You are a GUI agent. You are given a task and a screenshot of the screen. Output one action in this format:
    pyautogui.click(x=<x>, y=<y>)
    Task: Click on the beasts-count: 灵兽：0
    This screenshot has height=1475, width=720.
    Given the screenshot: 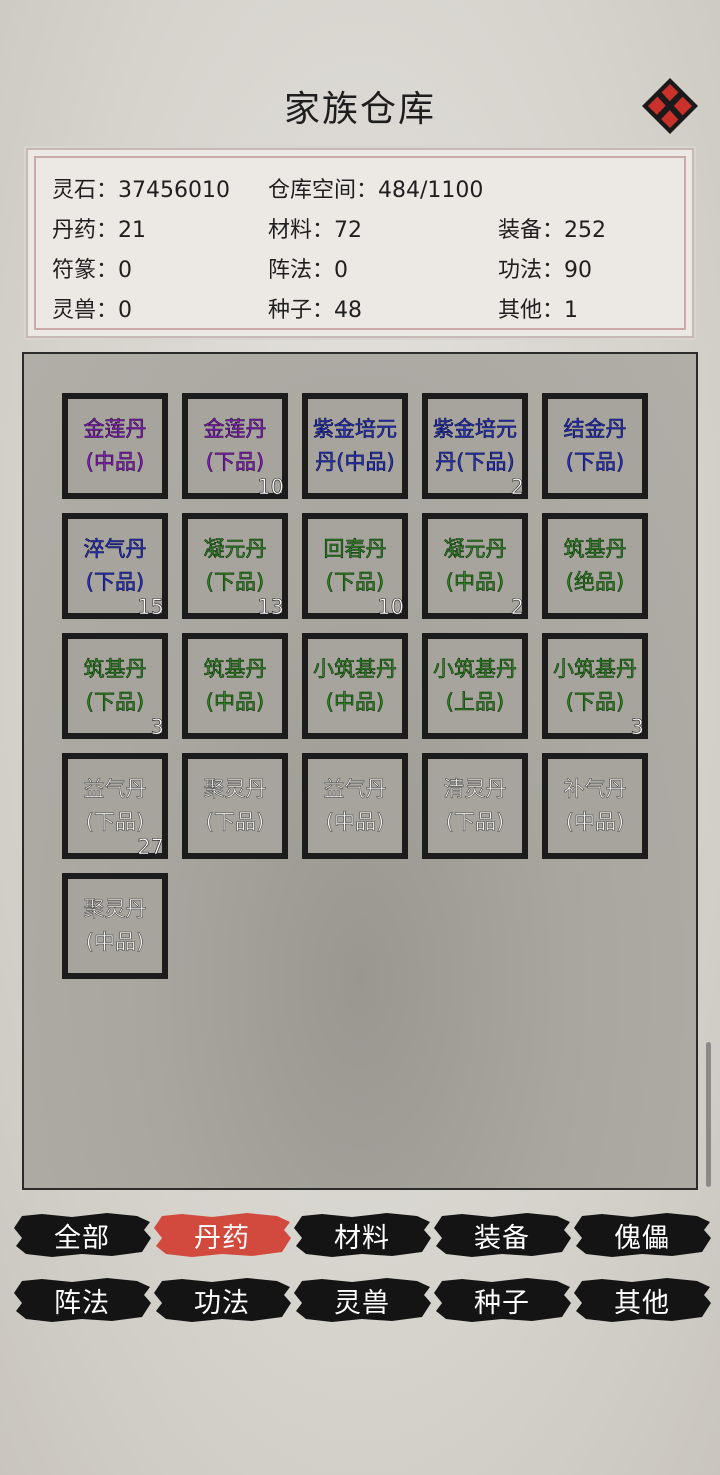 What is the action you would take?
    pyautogui.click(x=92, y=310)
    